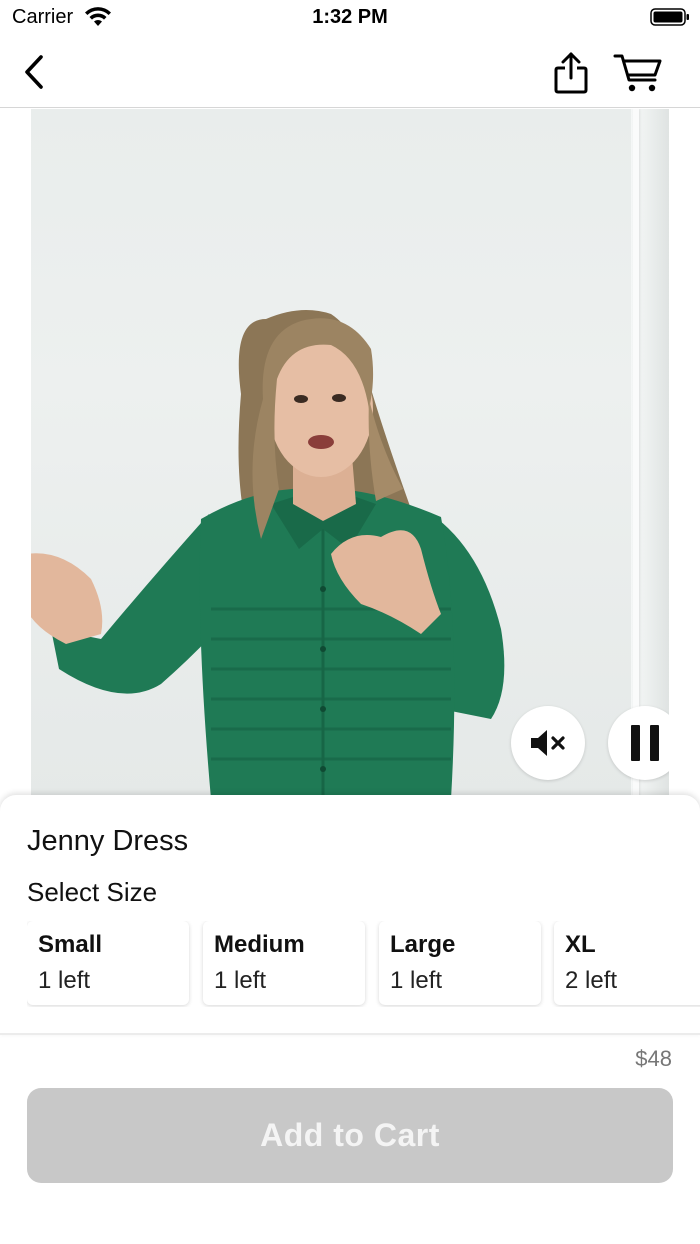  Describe the element at coordinates (70, 944) in the screenshot. I see `size-name: Small` at that location.